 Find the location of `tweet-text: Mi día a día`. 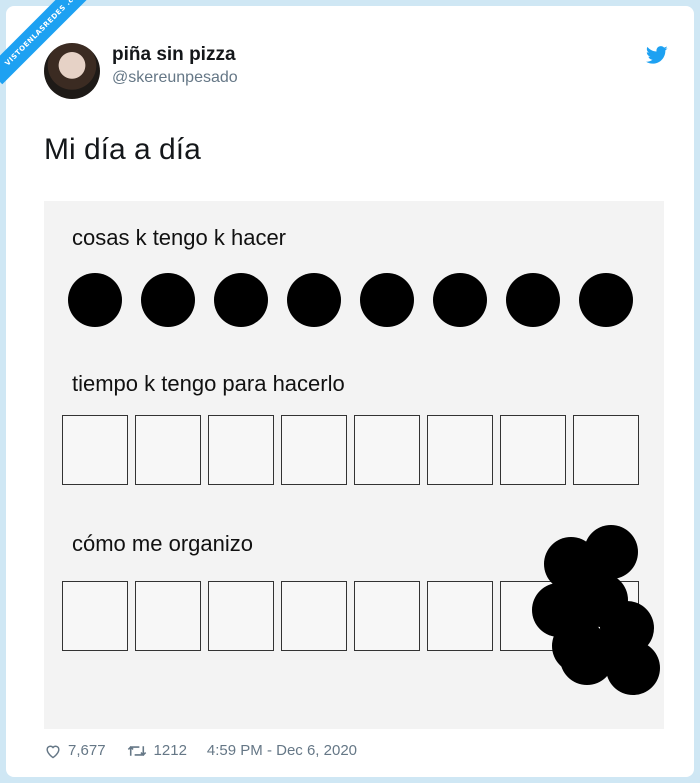

tweet-text: Mi día a día is located at coordinates (122, 149).